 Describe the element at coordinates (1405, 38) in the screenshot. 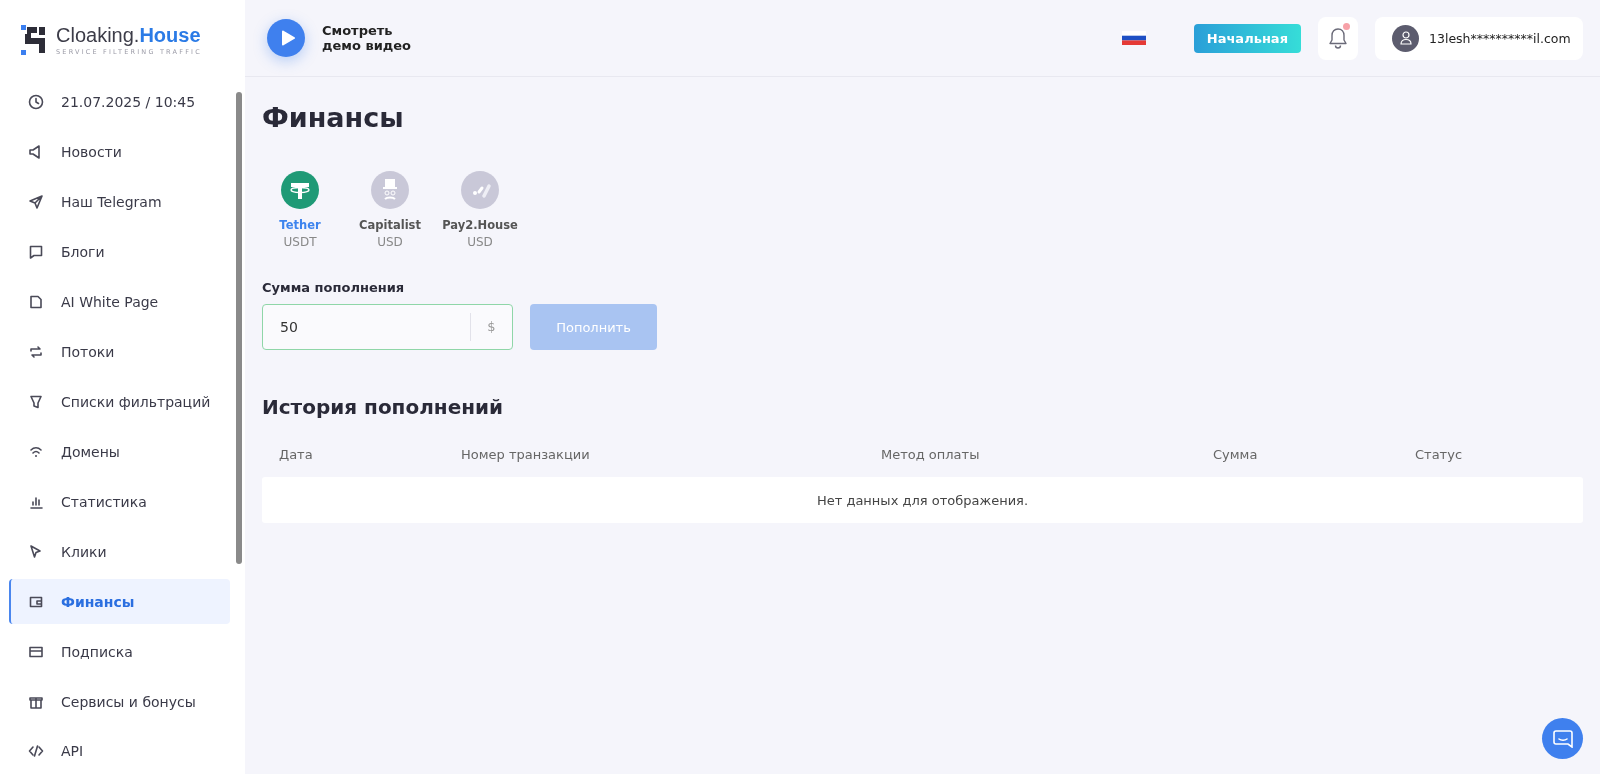

I see `avatar-icon` at that location.